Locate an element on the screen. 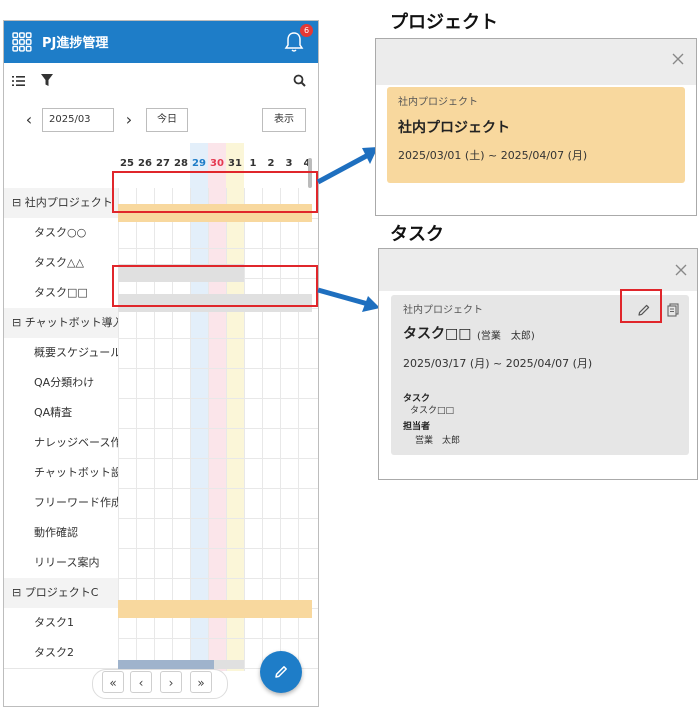  pager: « ‹ › » is located at coordinates (160, 684).